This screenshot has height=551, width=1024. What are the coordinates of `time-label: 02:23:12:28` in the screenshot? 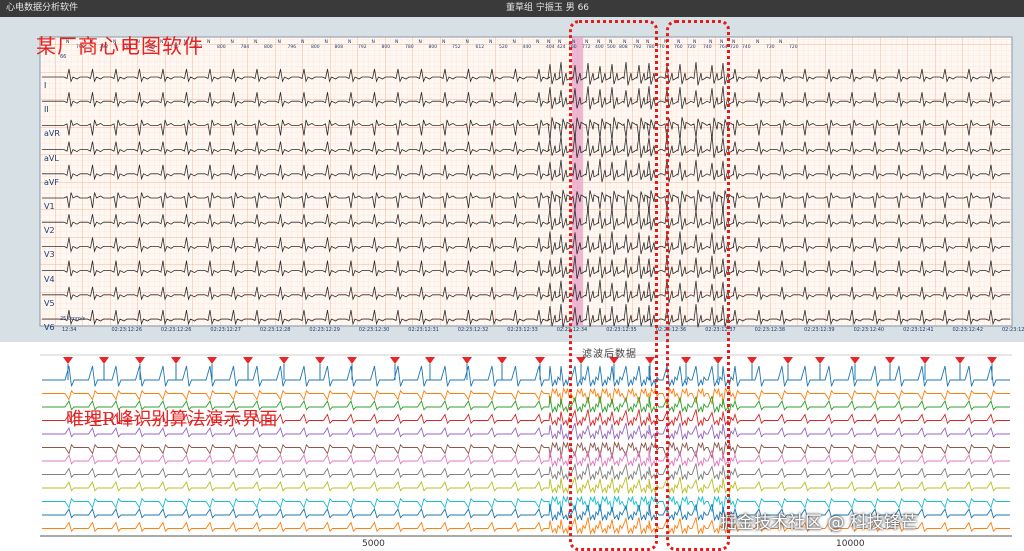 It's located at (275, 330).